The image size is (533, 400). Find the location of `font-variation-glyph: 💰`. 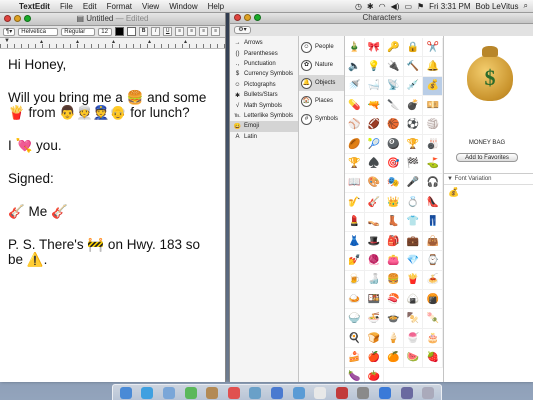

font-variation-glyph: 💰 is located at coordinates (488, 192).